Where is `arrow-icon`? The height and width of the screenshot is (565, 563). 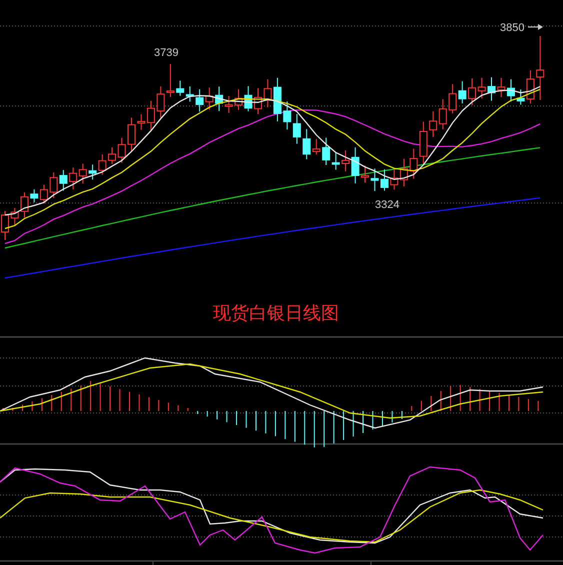 arrow-icon is located at coordinates (535, 27).